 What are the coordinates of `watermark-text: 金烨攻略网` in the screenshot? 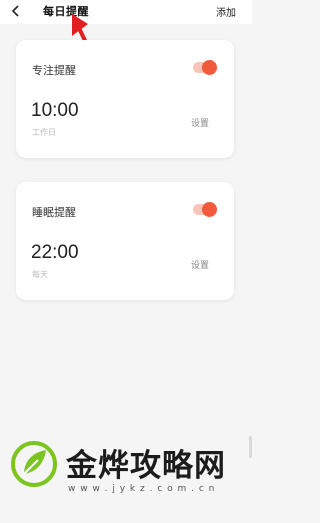 It's located at (146, 466).